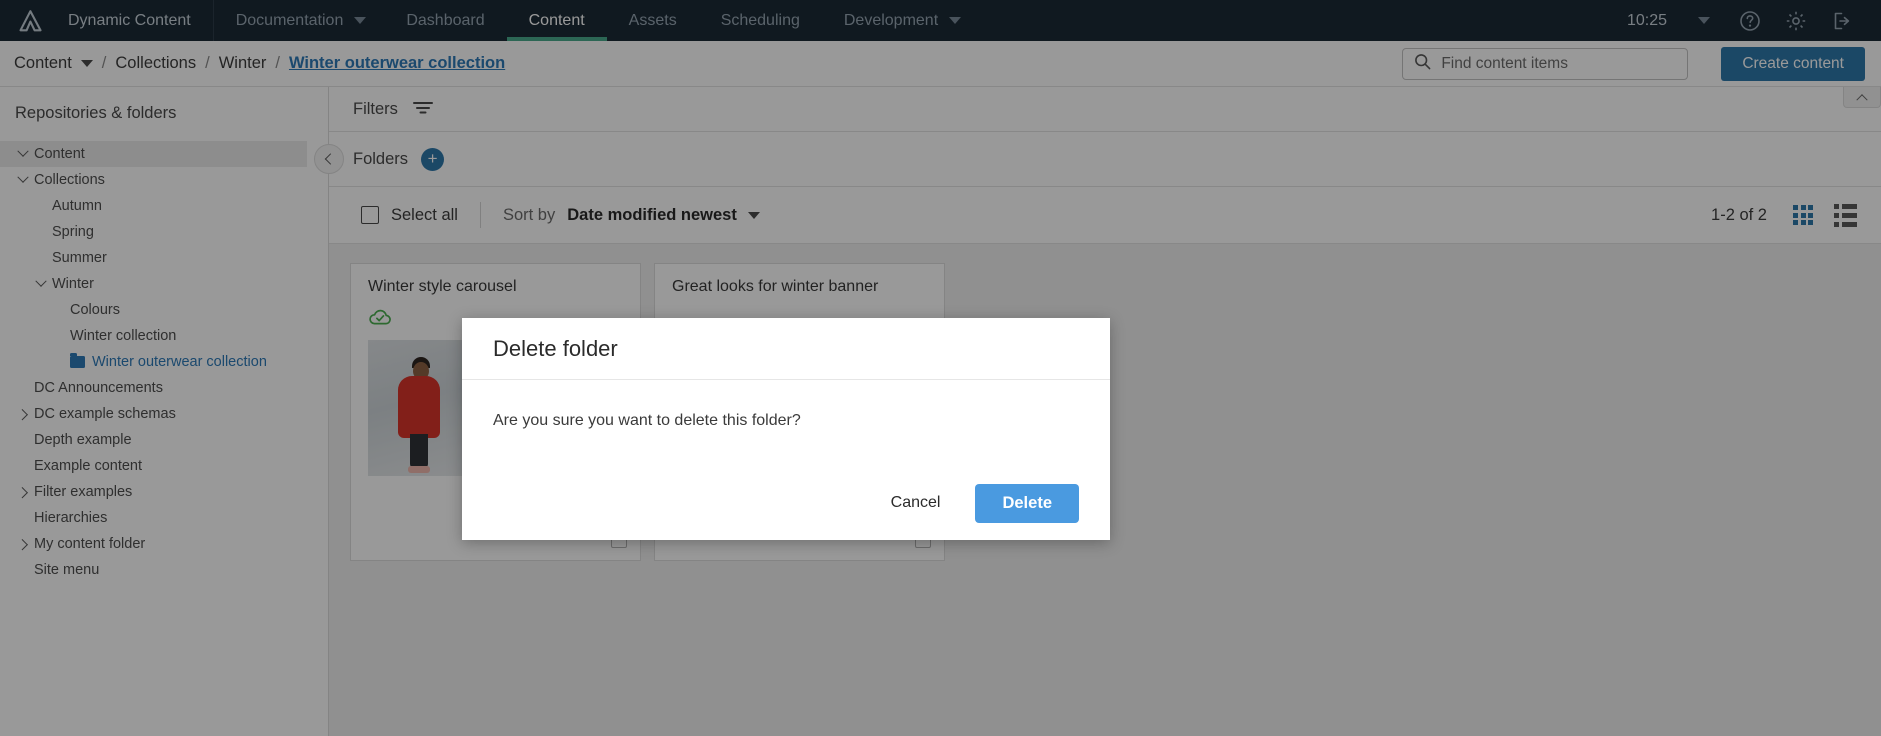  I want to click on dialog-title: Delete folder, so click(555, 348).